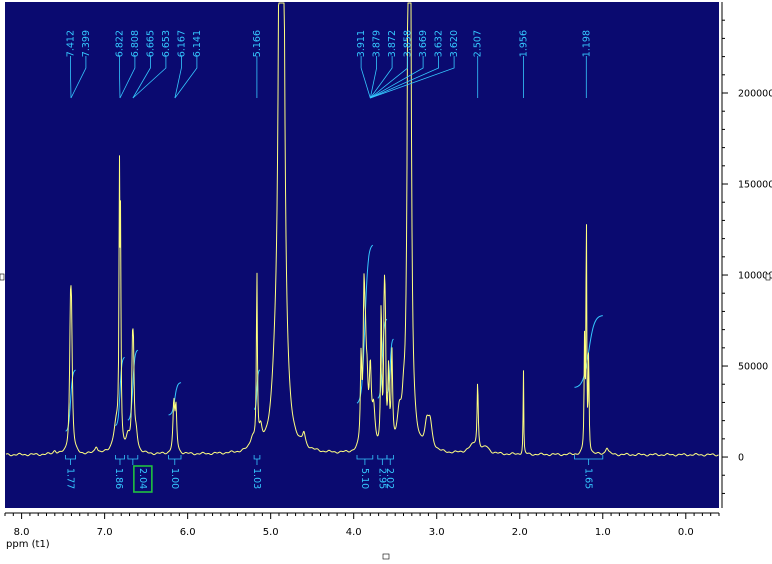  I want to click on y-tick-label: 50000, so click(753, 367).